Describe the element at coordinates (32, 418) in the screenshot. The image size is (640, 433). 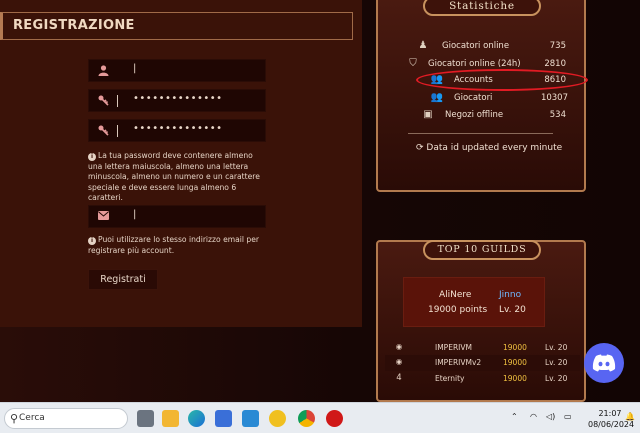
I see `search-placeholder: Cerca` at that location.